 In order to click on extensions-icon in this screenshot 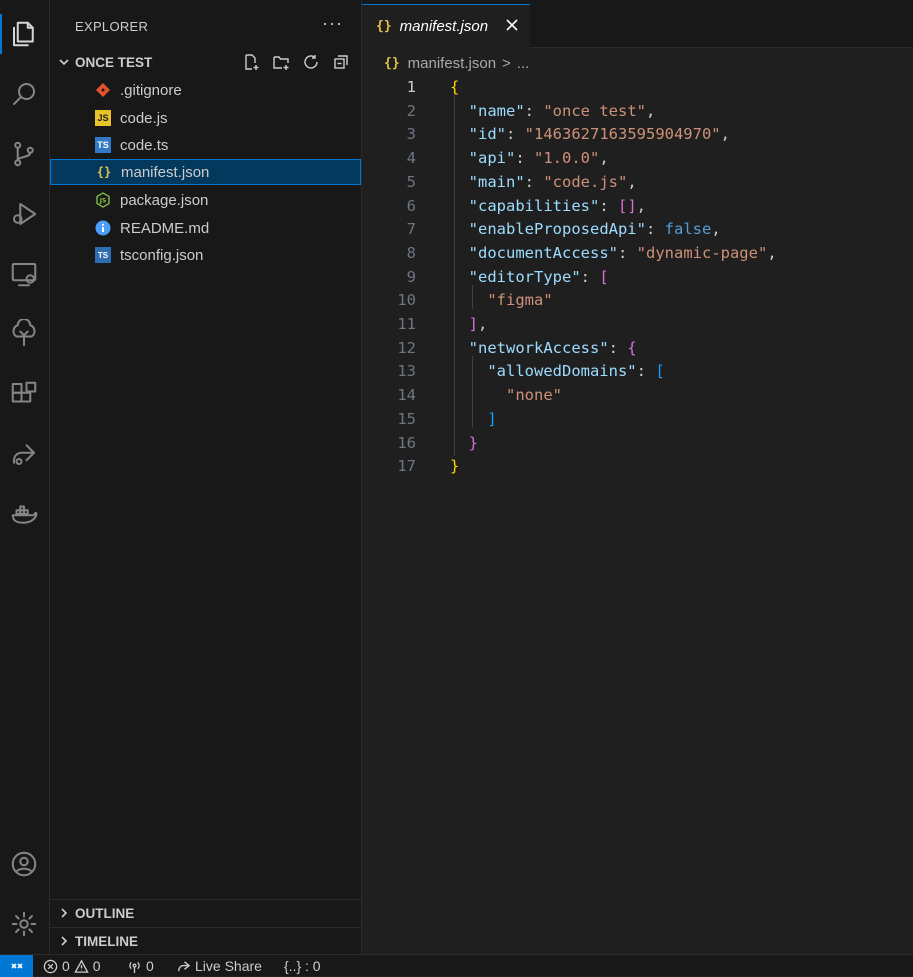, I will do `click(24, 394)`.